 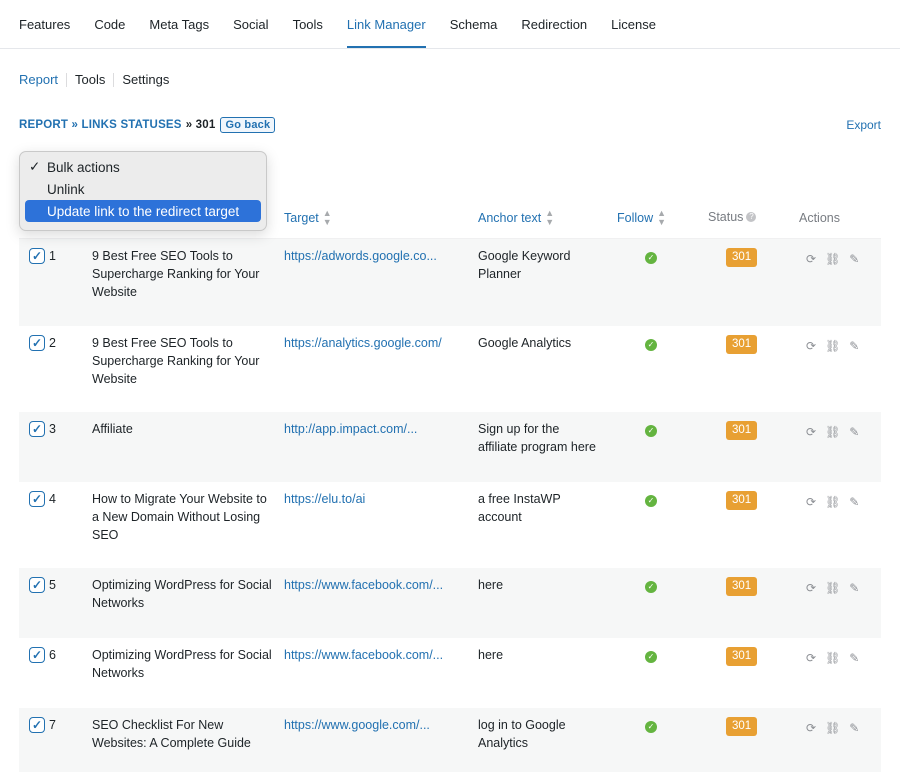 I want to click on sub-navigation: Report Tools Settings, so click(x=94, y=79).